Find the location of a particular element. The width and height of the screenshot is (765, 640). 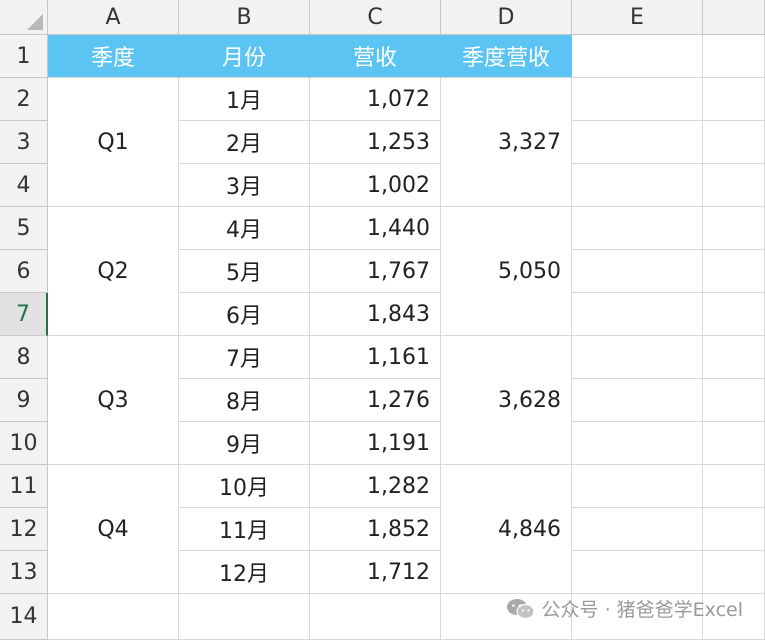

month-cell: 1月 is located at coordinates (244, 99).